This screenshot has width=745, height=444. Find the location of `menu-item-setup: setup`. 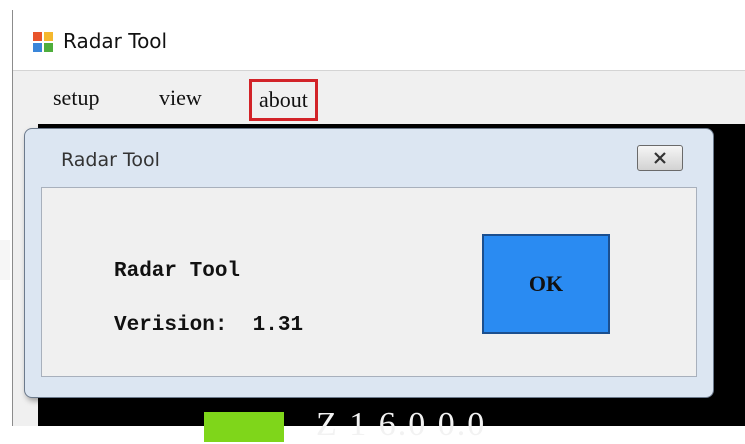

menu-item-setup: setup is located at coordinates (76, 98).